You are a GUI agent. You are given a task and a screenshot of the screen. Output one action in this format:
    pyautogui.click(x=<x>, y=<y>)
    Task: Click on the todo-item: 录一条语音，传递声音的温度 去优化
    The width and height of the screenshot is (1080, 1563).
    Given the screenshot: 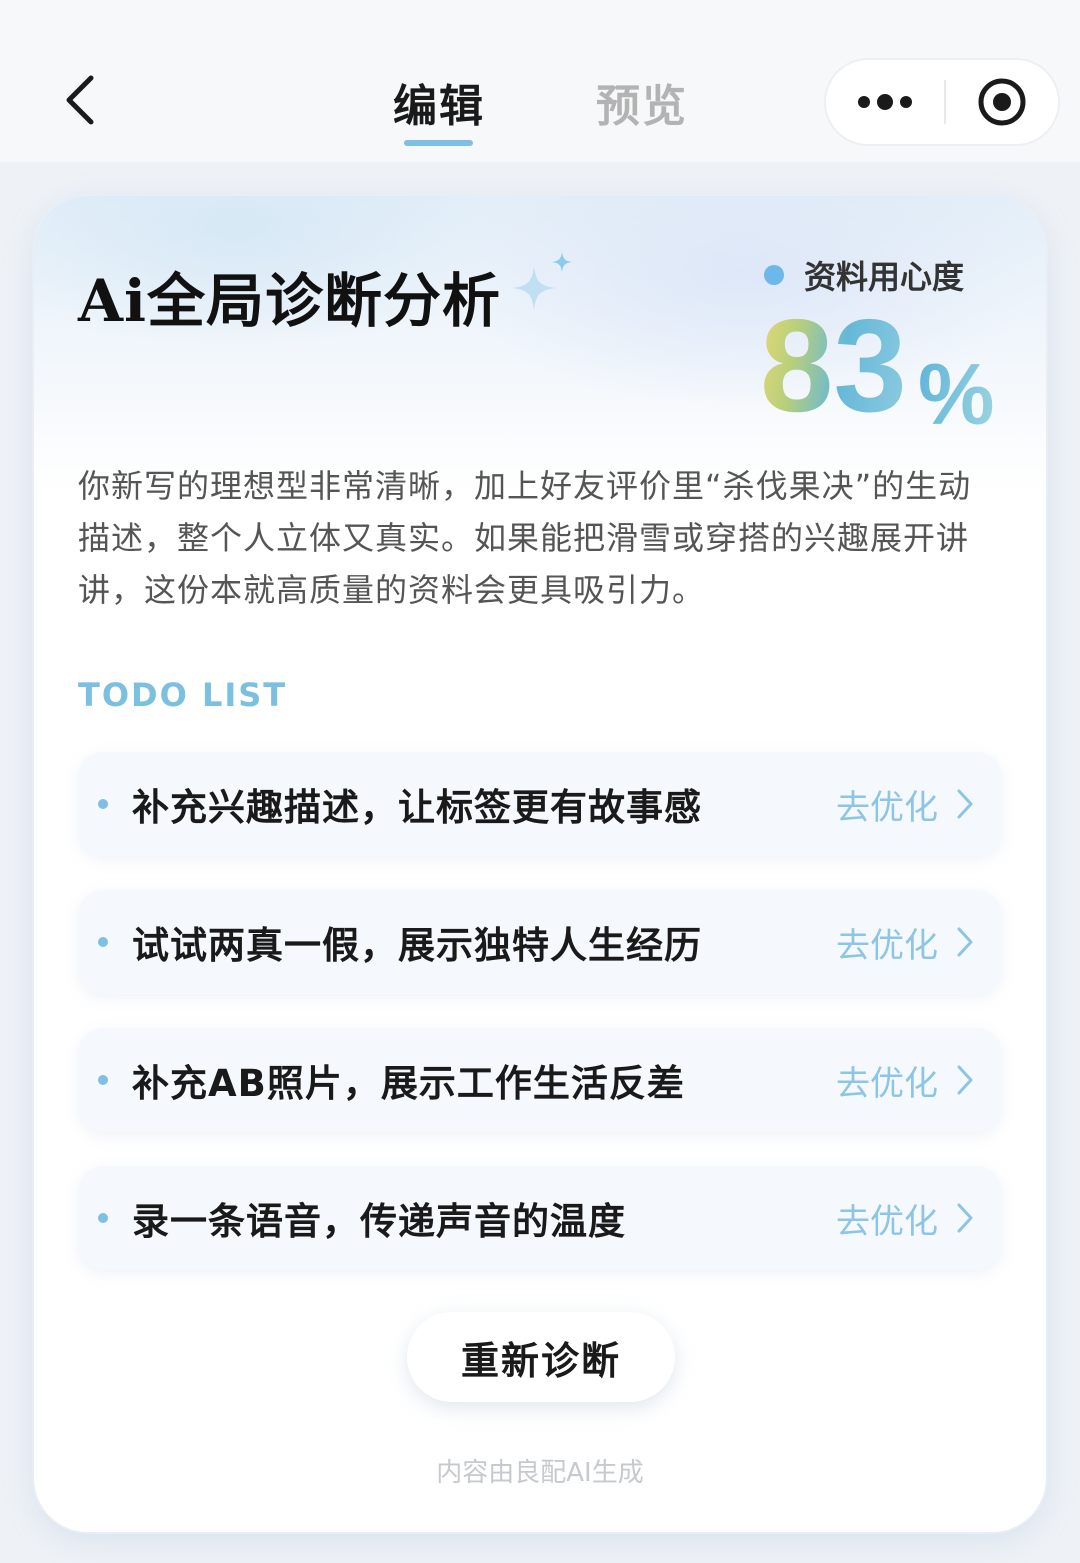 What is the action you would take?
    pyautogui.click(x=540, y=1218)
    